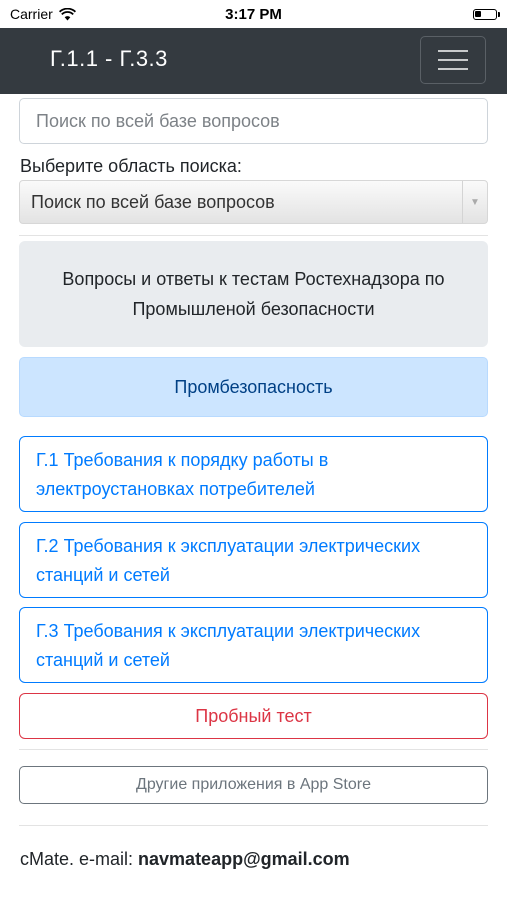 This screenshot has width=507, height=900. I want to click on category-label: Промбезопасность, so click(253, 386).